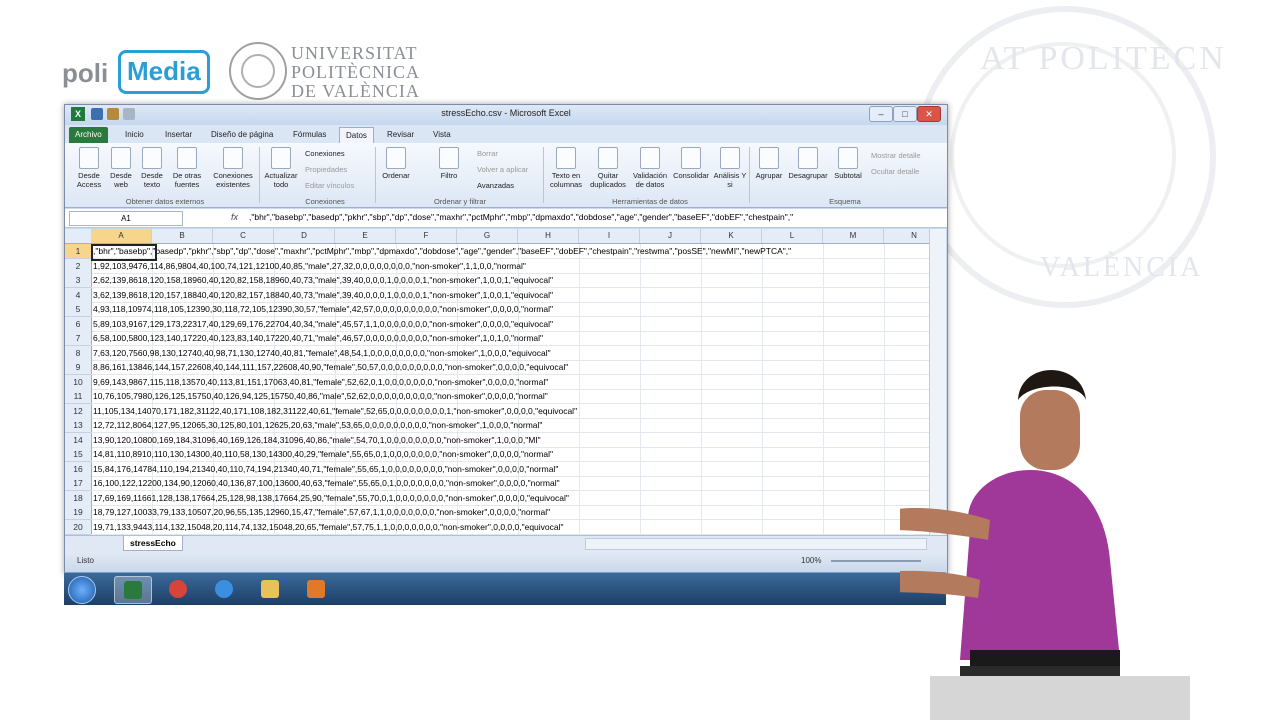 The image size is (1280, 720). I want to click on advanced-button: Avanzadas, so click(495, 185).